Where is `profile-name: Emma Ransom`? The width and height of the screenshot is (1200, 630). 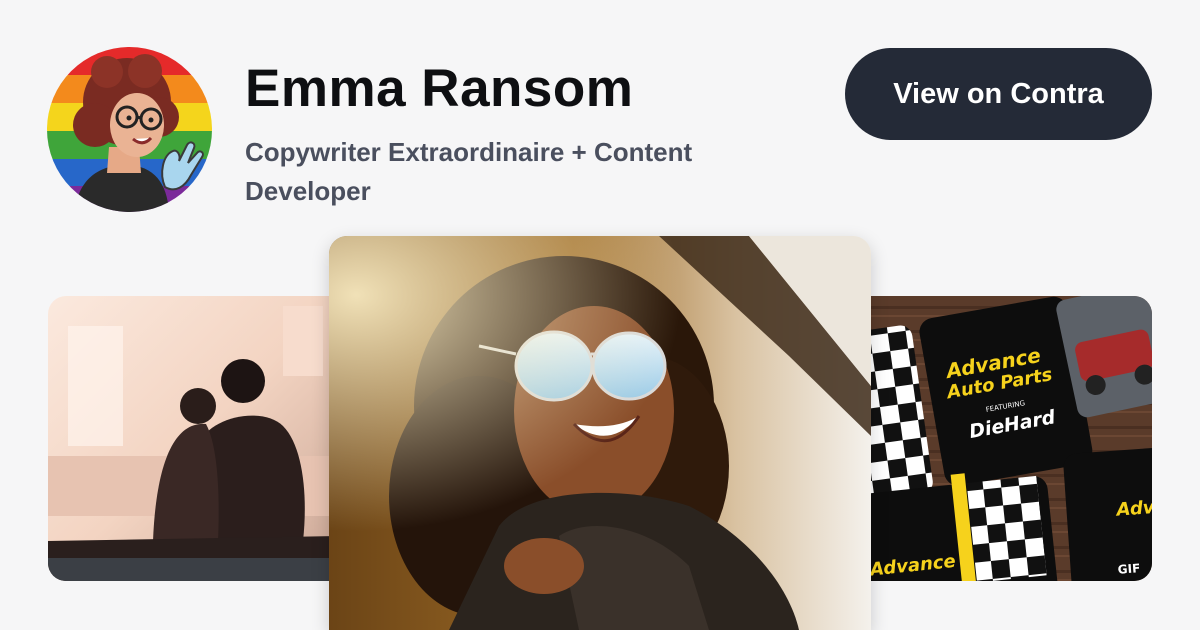 profile-name: Emma Ransom is located at coordinates (439, 88).